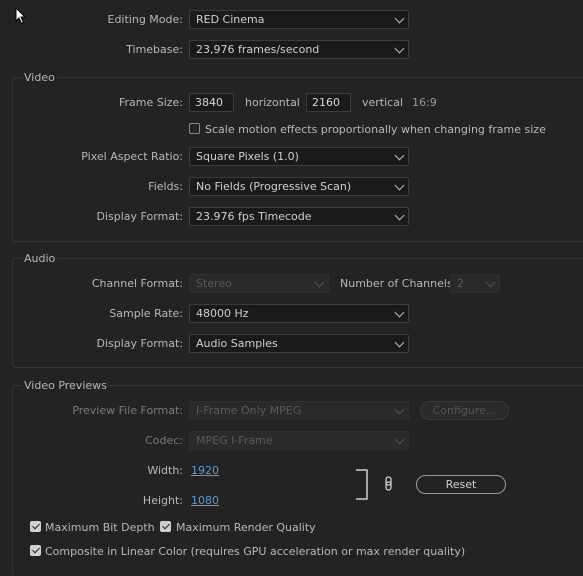  Describe the element at coordinates (39, 77) in the screenshot. I see `video-section-title: Video` at that location.